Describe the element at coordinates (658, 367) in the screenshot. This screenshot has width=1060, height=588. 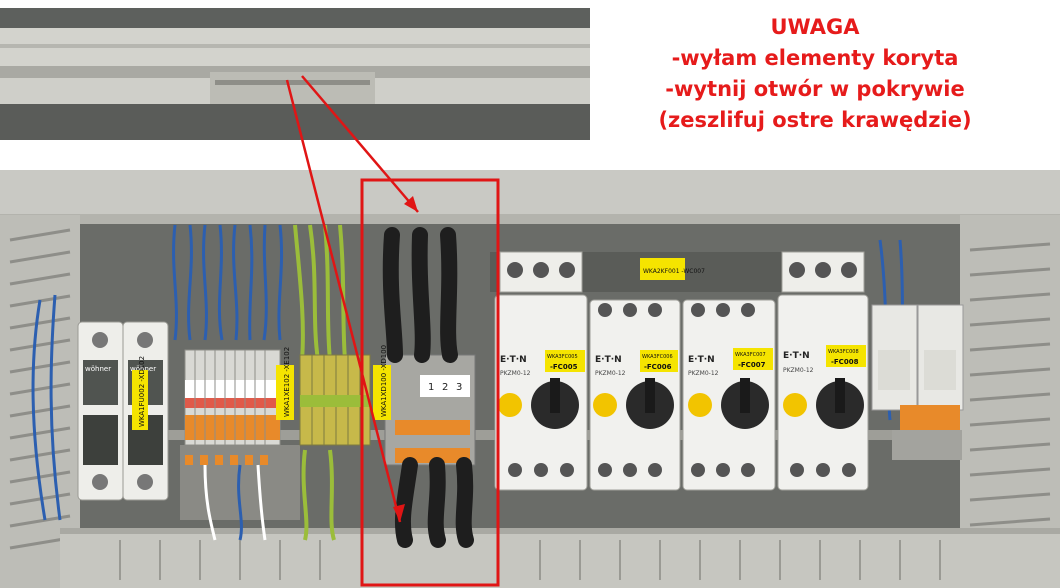
I see `breaker-2-id: -FC006` at that location.